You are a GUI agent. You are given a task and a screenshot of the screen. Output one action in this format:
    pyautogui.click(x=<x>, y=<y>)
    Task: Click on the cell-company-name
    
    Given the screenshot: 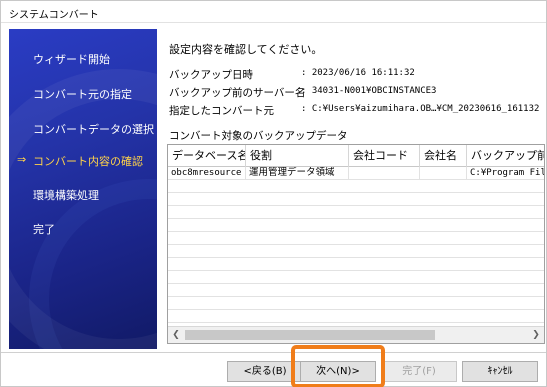 What is the action you would take?
    pyautogui.click(x=443, y=173)
    